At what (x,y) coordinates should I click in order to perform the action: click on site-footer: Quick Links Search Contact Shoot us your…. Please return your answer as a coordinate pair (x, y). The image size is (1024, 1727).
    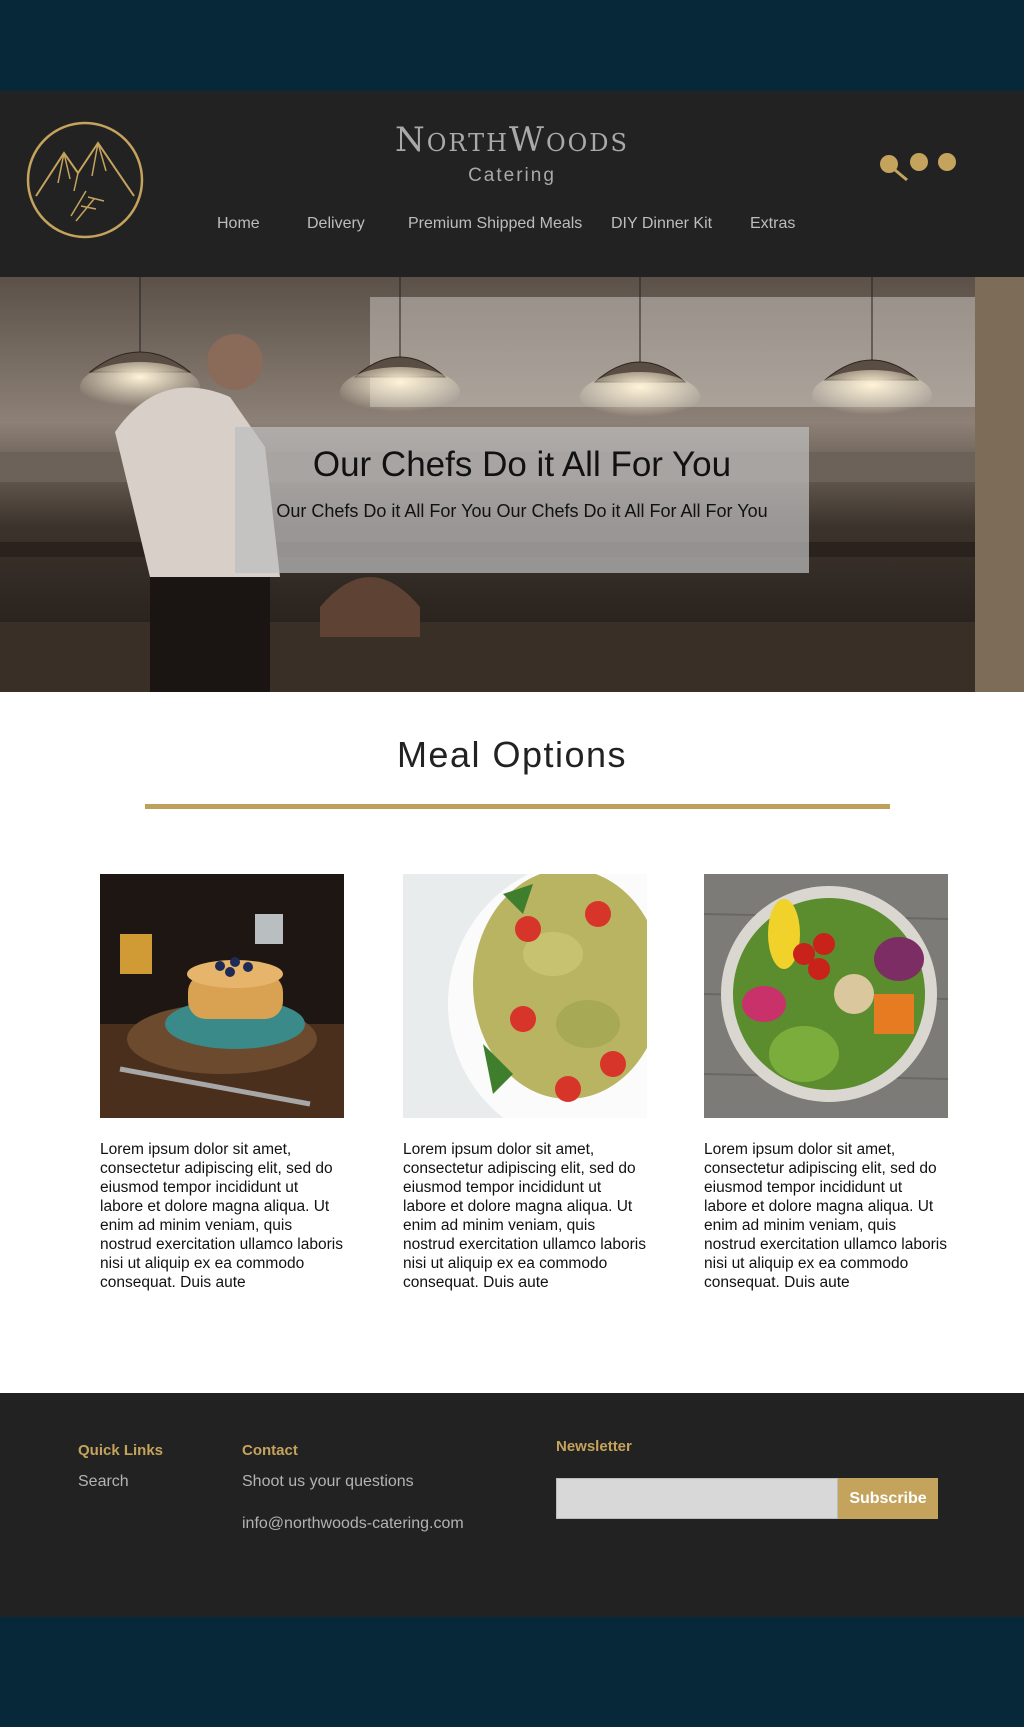
    Looking at the image, I should click on (512, 1505).